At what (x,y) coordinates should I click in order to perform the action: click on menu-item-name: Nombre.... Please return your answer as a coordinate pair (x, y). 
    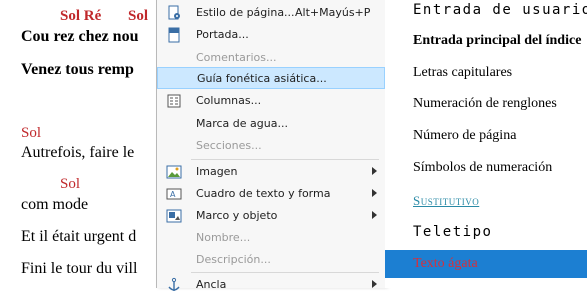
    Looking at the image, I should click on (271, 238).